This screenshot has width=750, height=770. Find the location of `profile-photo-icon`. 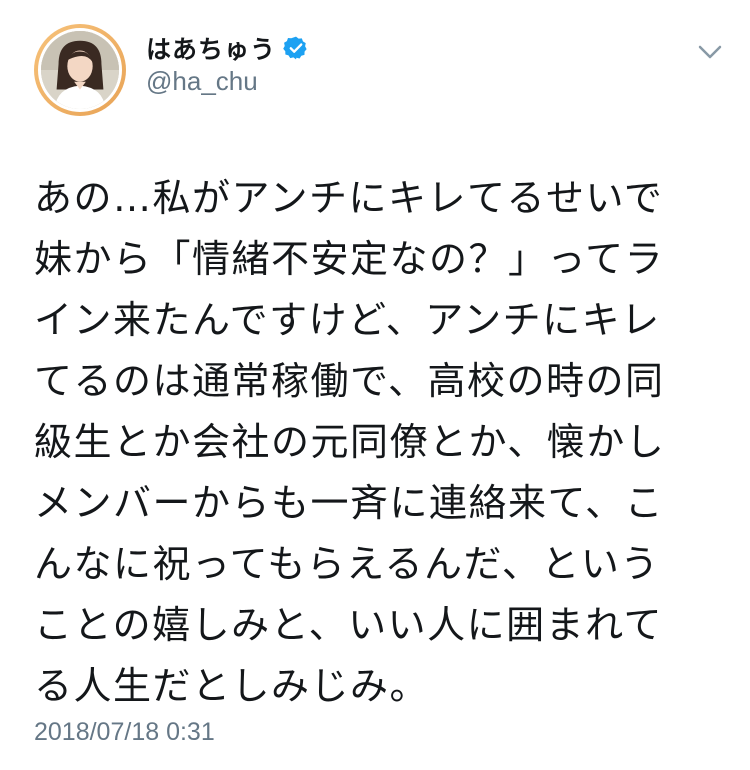

profile-photo-icon is located at coordinates (80, 70).